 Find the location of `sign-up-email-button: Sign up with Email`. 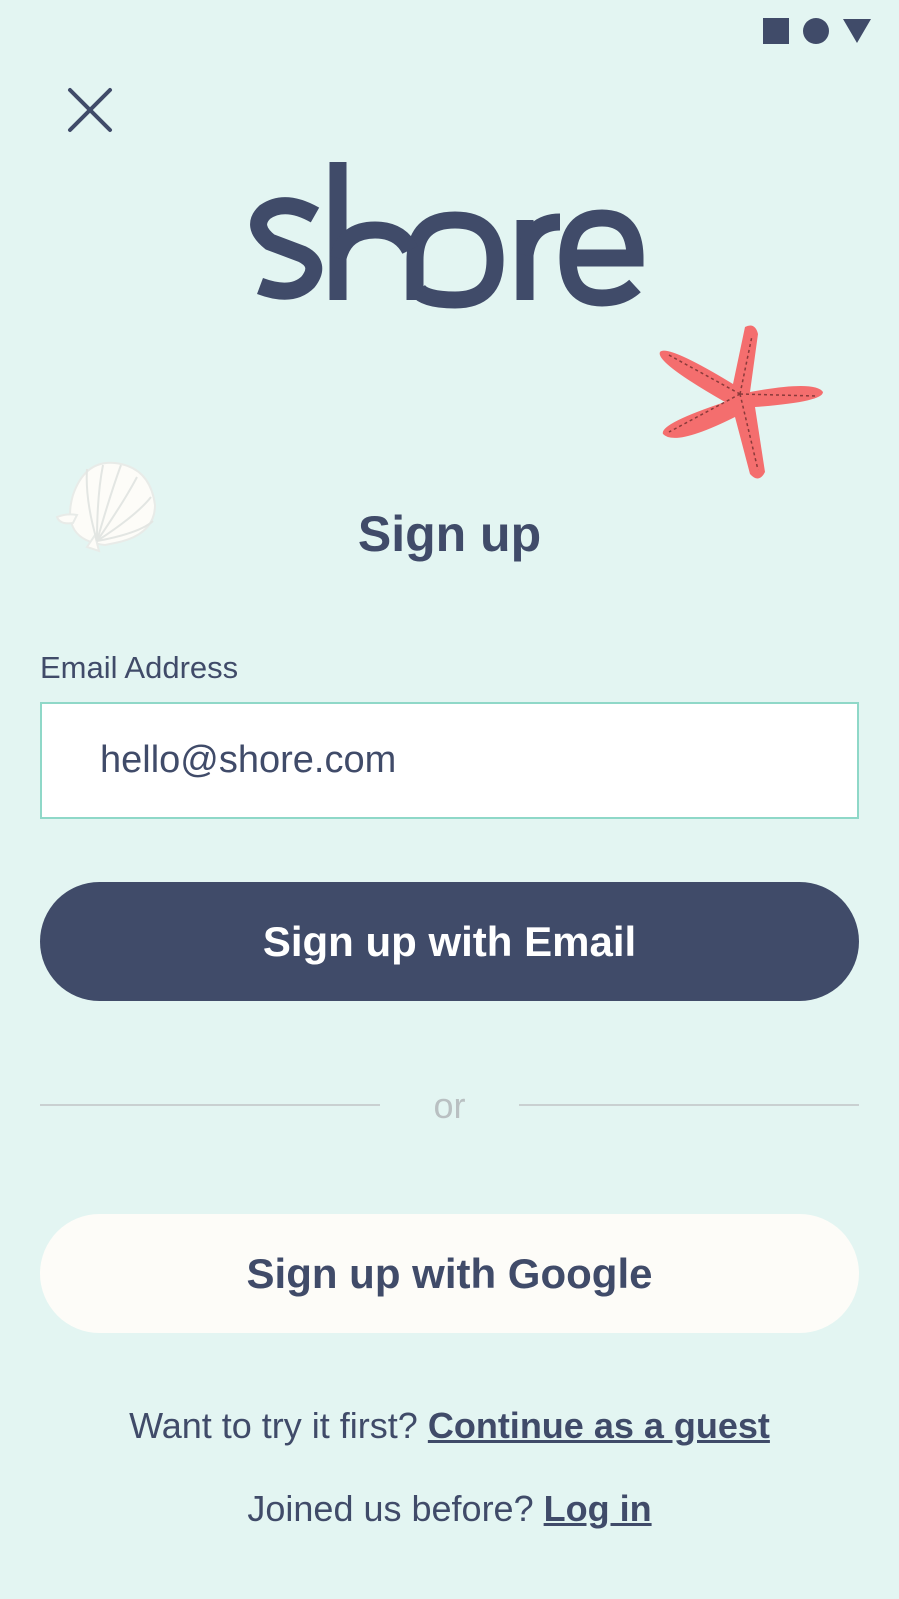

sign-up-email-button: Sign up with Email is located at coordinates (449, 941).